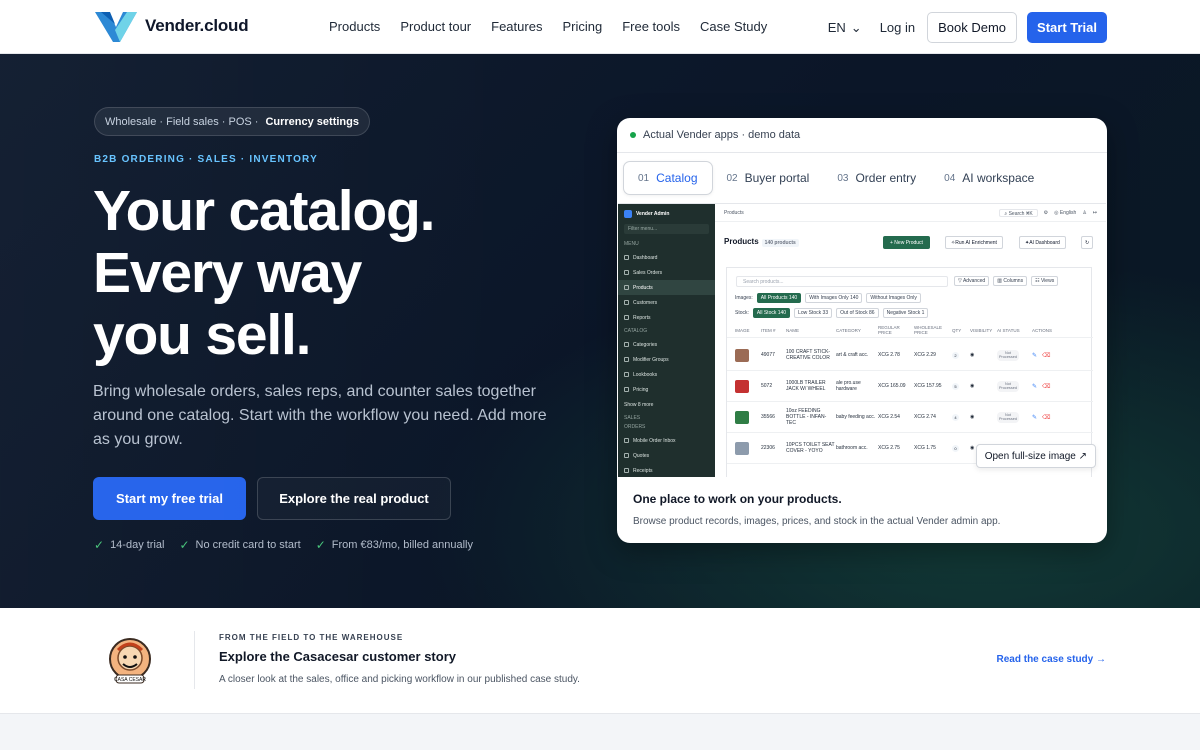  I want to click on logout-icon: ↦, so click(1095, 213).